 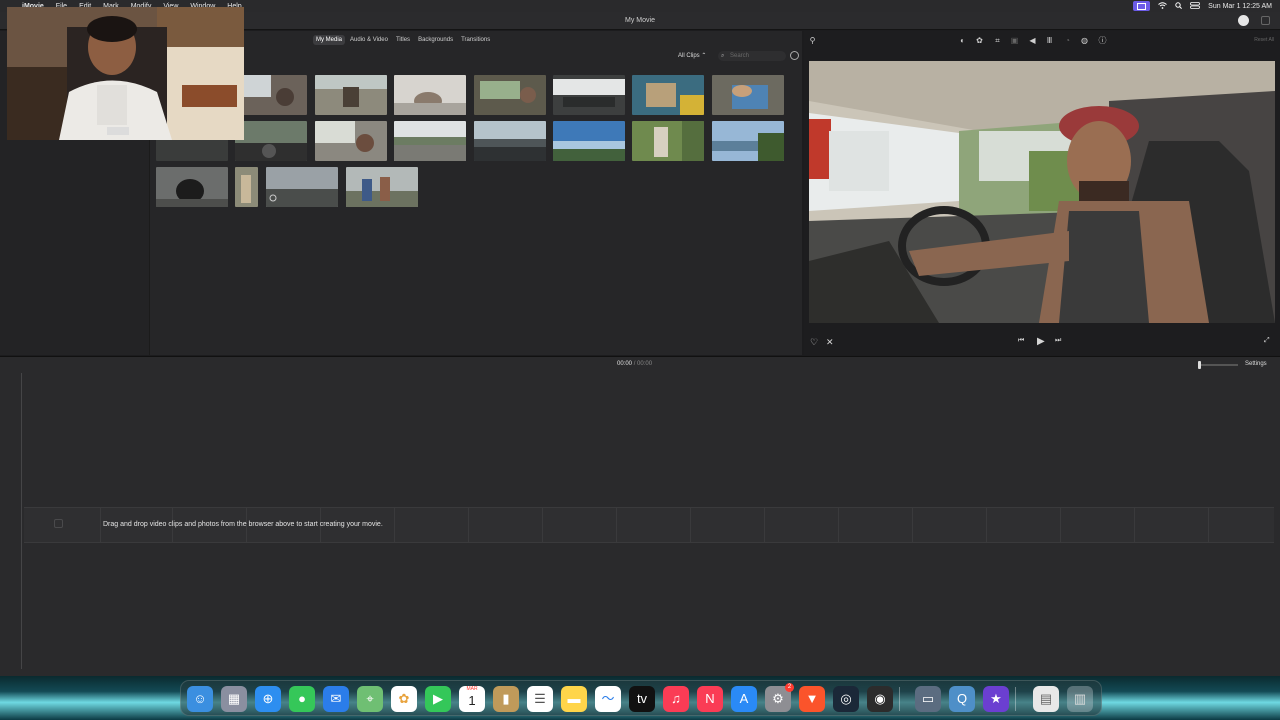 What do you see at coordinates (1021, 341) in the screenshot?
I see `skip-back-icon: ⏮` at bounding box center [1021, 341].